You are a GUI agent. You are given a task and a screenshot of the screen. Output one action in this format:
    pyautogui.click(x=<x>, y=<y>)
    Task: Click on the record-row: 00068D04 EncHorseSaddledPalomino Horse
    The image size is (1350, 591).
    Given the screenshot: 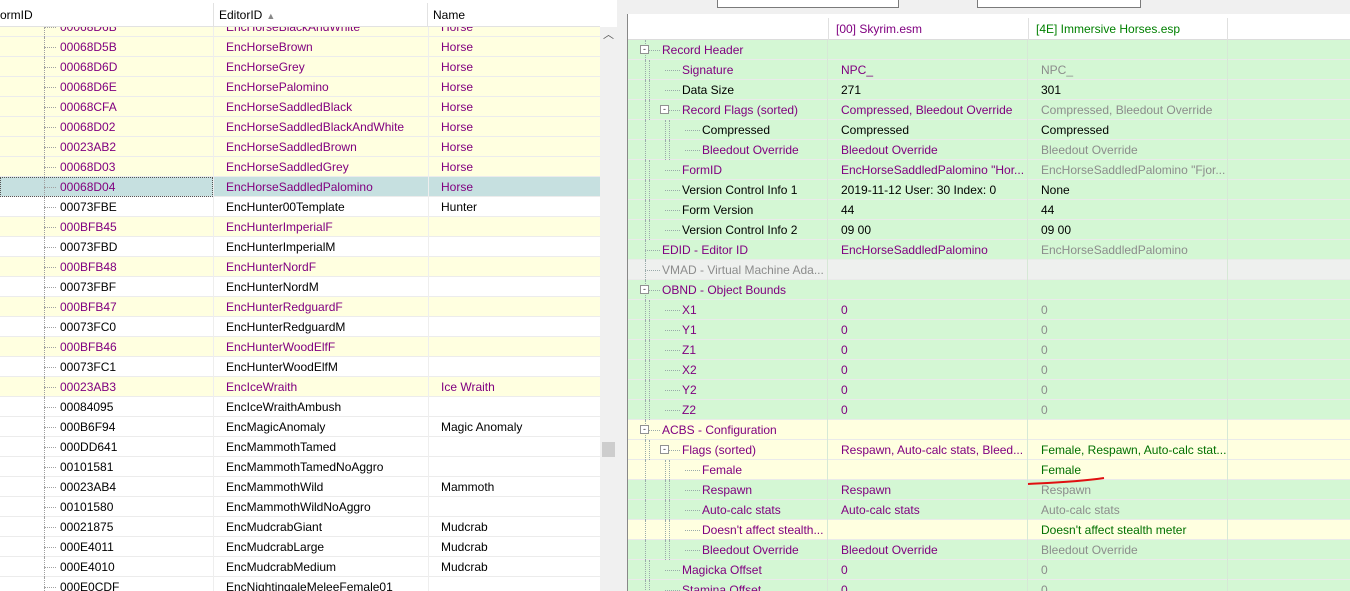 What is the action you would take?
    pyautogui.click(x=300, y=187)
    